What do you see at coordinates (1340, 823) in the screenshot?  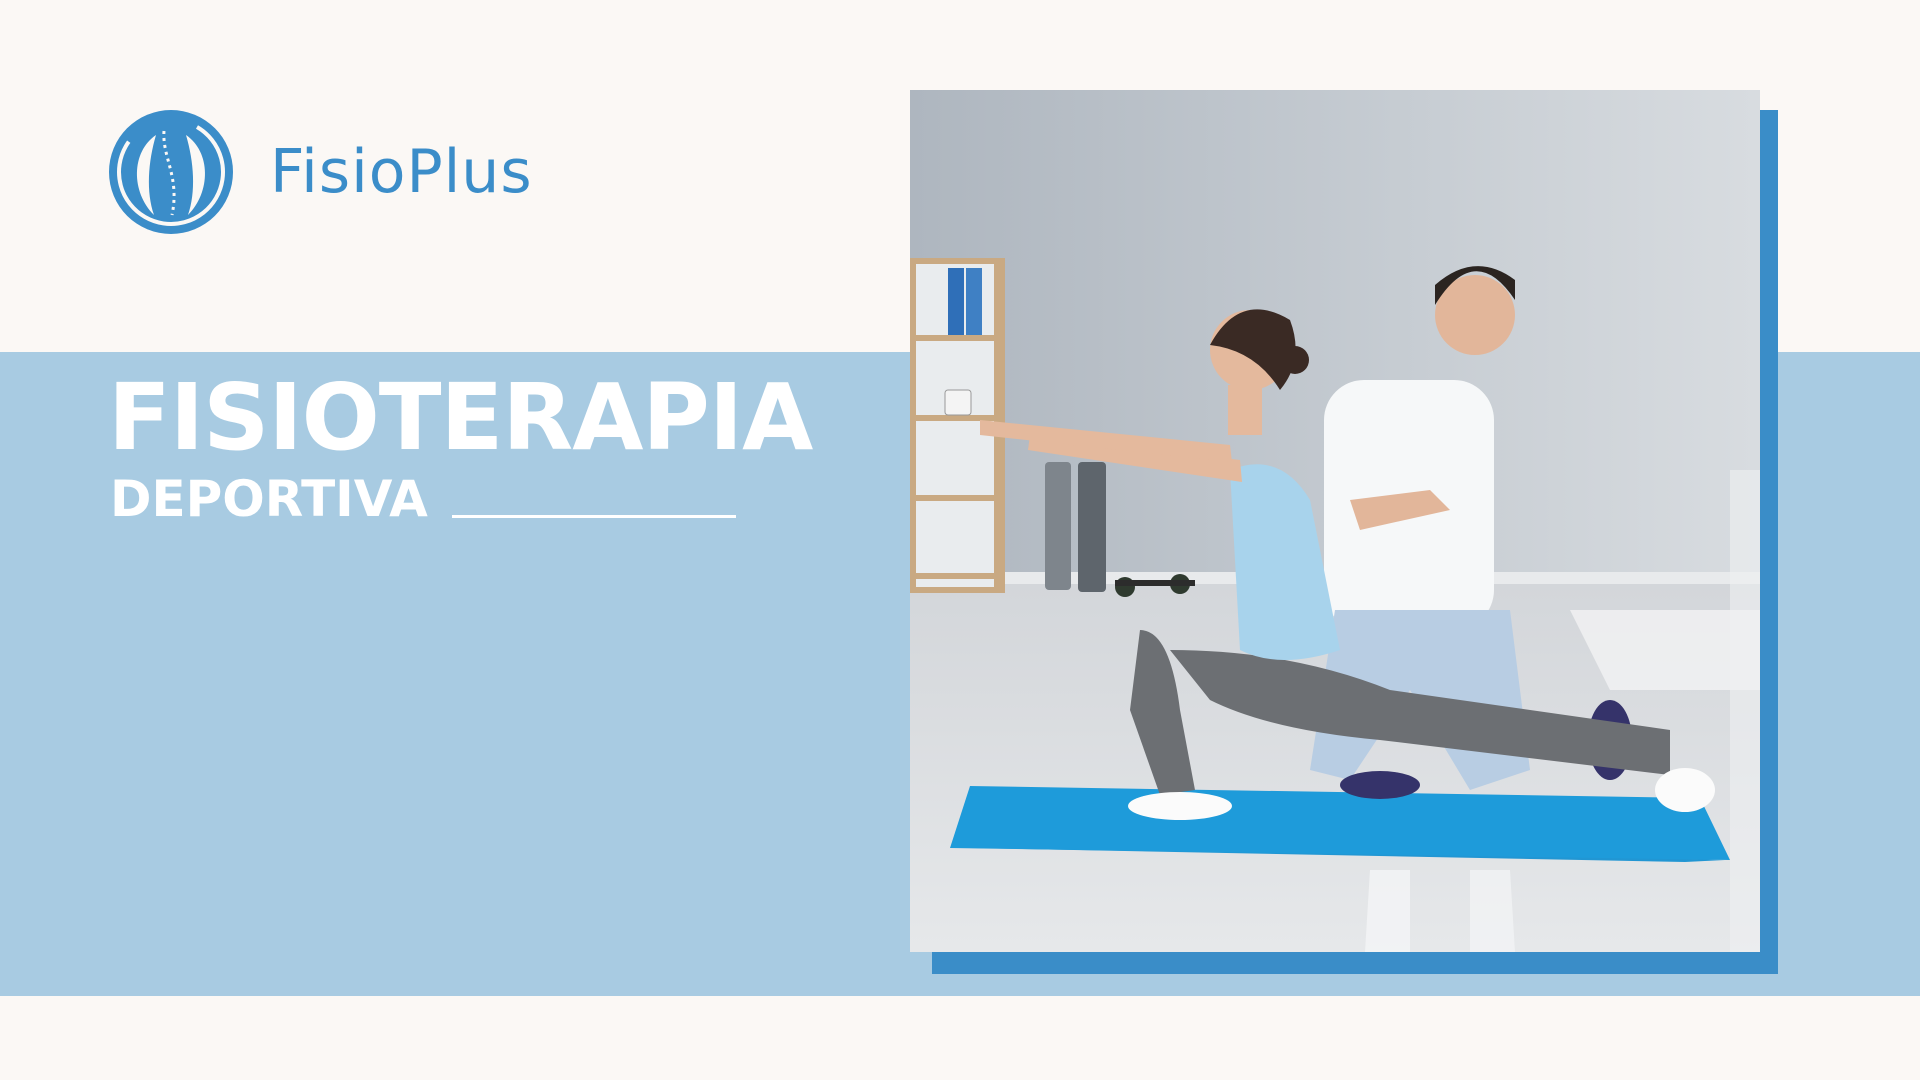 I see `yoga-mat` at bounding box center [1340, 823].